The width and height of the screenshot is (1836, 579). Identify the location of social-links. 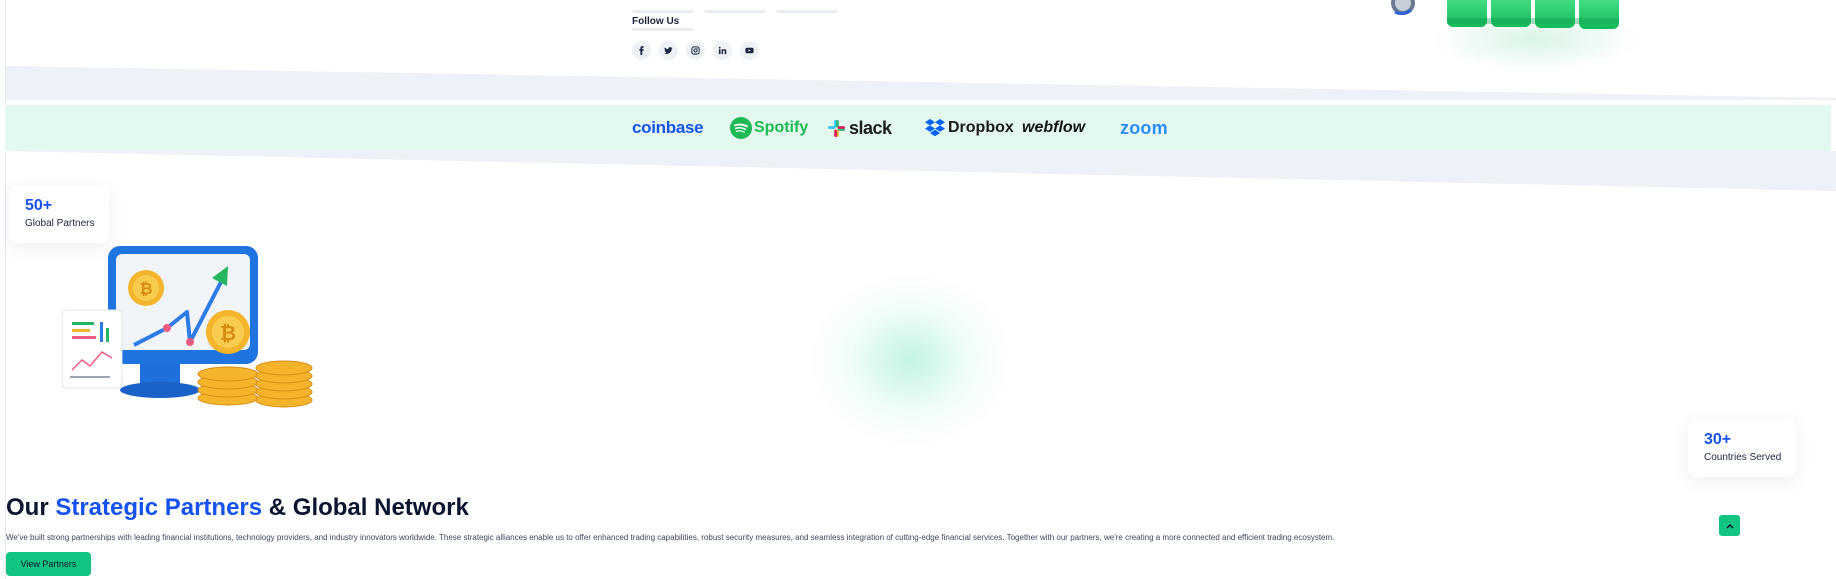
(695, 50).